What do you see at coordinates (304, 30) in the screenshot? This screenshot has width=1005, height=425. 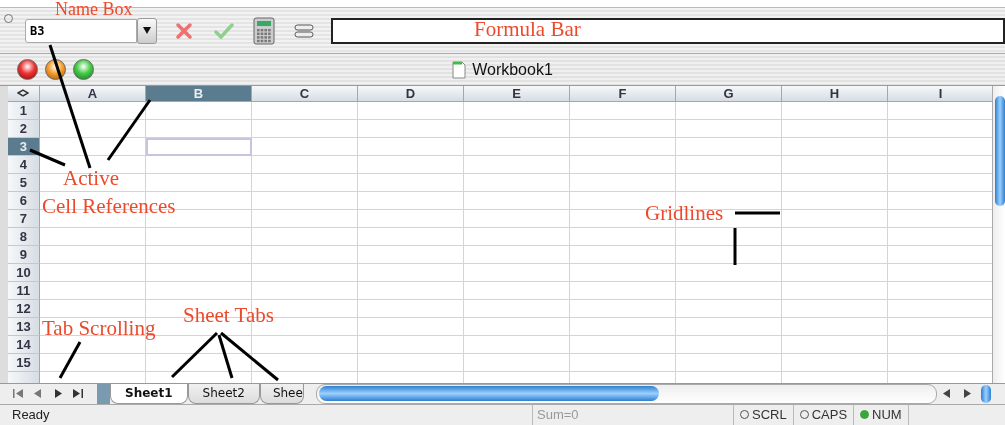 I see `equals-icon` at bounding box center [304, 30].